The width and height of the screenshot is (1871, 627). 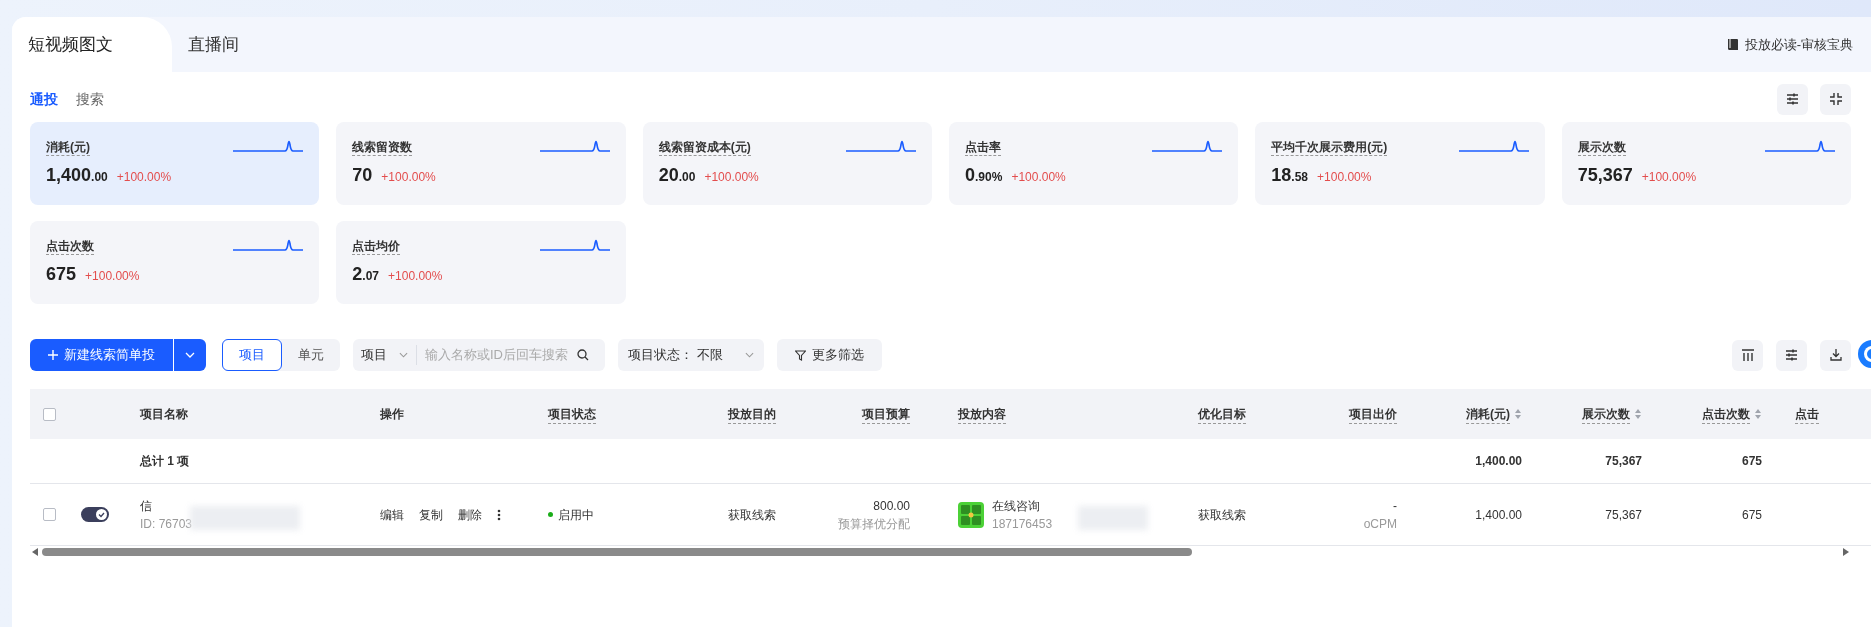 What do you see at coordinates (1807, 414) in the screenshot?
I see `column-header: 点击` at bounding box center [1807, 414].